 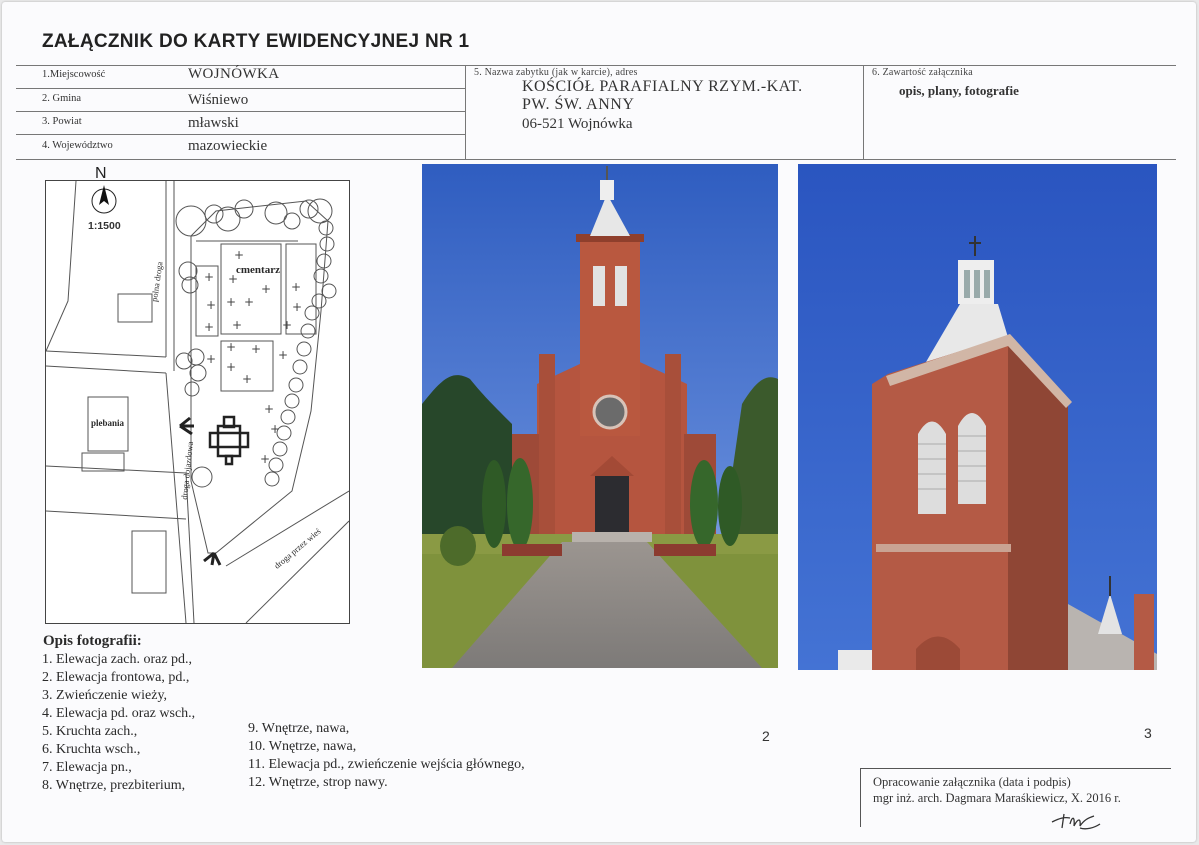 What do you see at coordinates (91, 749) in the screenshot?
I see `caption-item: 6. Kruchta wsch.,` at bounding box center [91, 749].